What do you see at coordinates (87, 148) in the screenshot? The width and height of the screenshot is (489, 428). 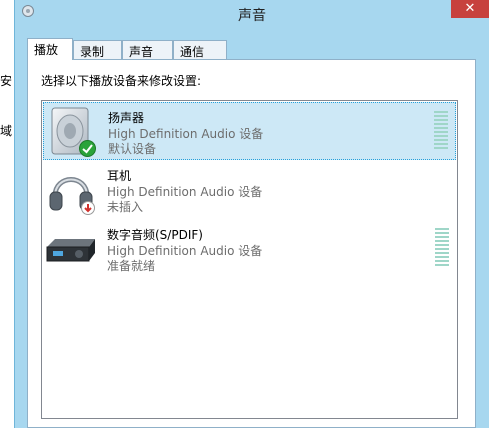 I see `default-check-icon` at bounding box center [87, 148].